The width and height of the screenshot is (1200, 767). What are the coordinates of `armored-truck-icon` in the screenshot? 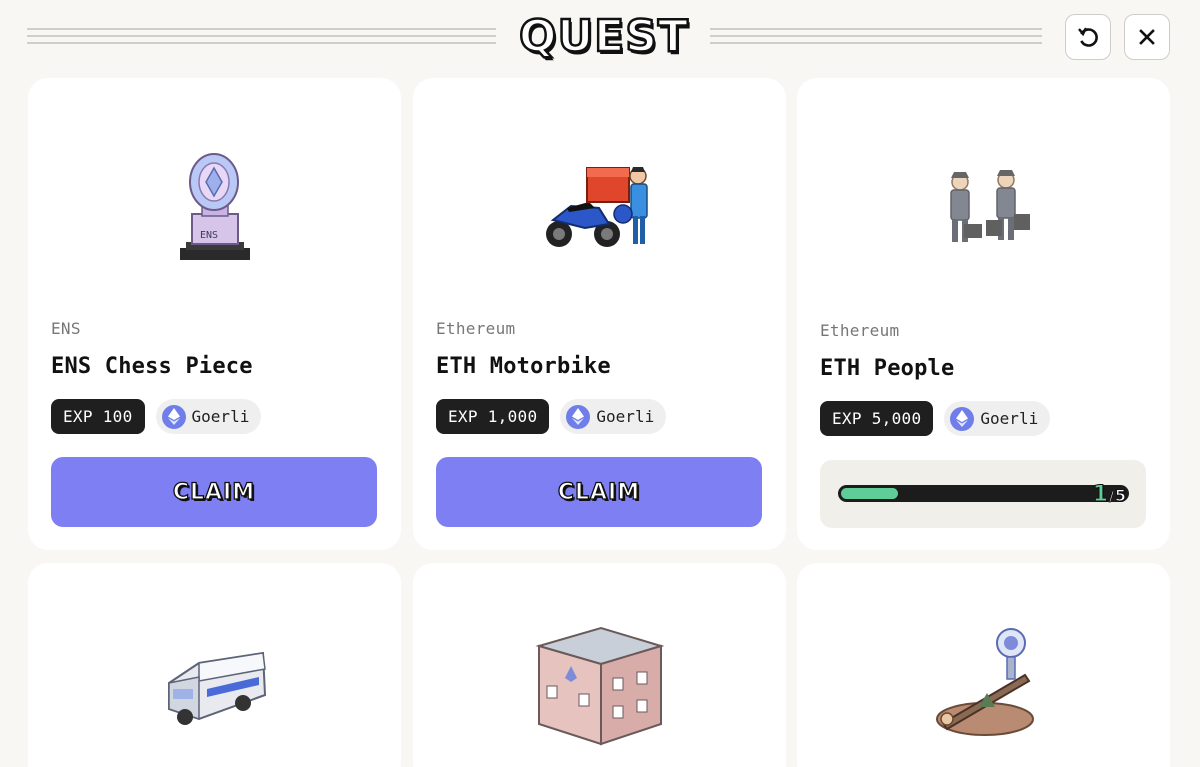 It's located at (214, 683).